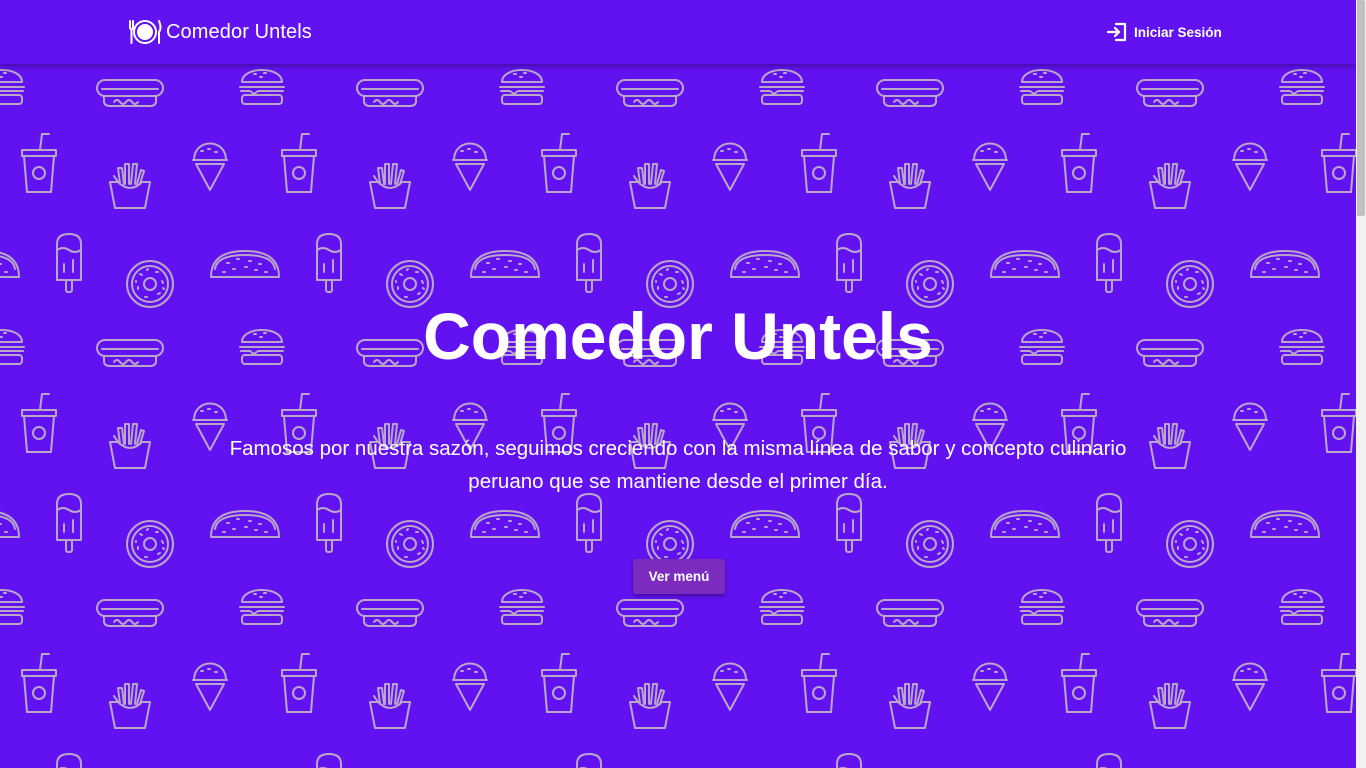  Describe the element at coordinates (1361, 108) in the screenshot. I see `scrollbar-thumb` at that location.